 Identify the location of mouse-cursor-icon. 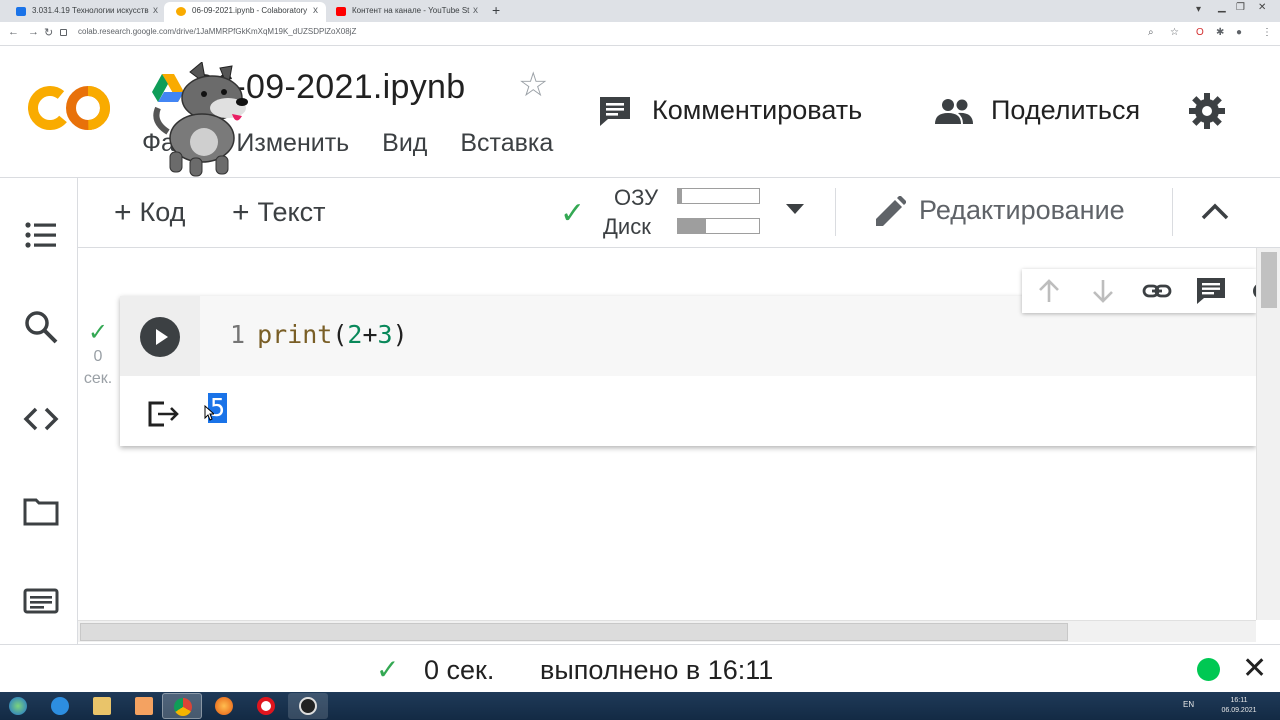
(209, 413).